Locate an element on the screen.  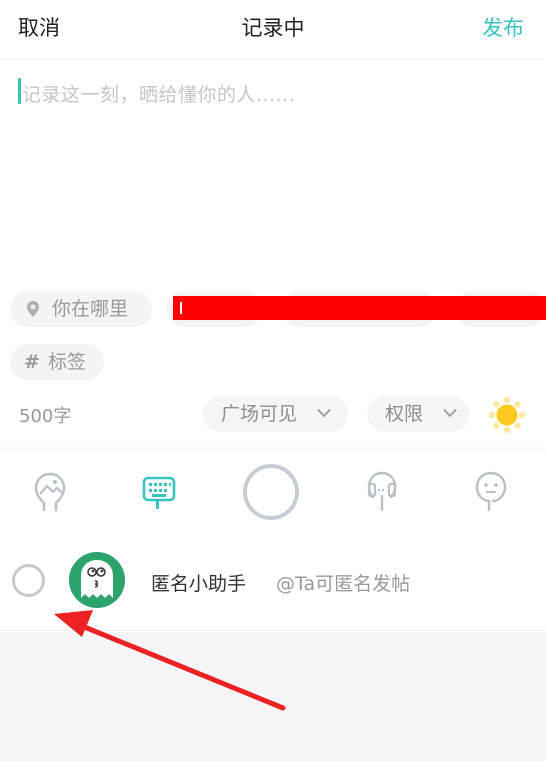
image-icon is located at coordinates (50, 491).